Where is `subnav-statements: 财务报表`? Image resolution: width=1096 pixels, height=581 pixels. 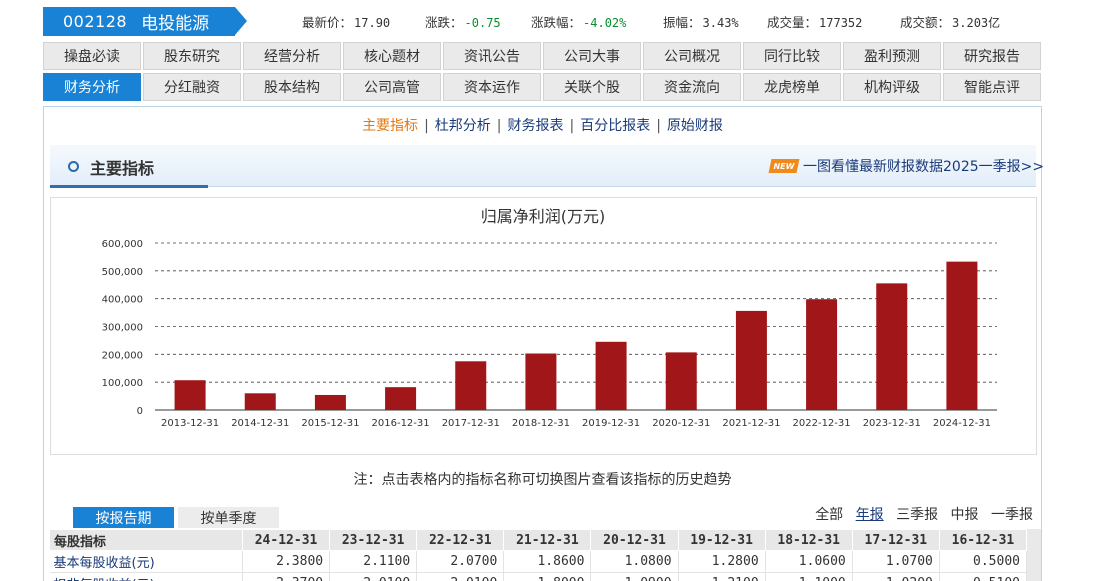
subnav-statements: 财务报表 is located at coordinates (536, 126).